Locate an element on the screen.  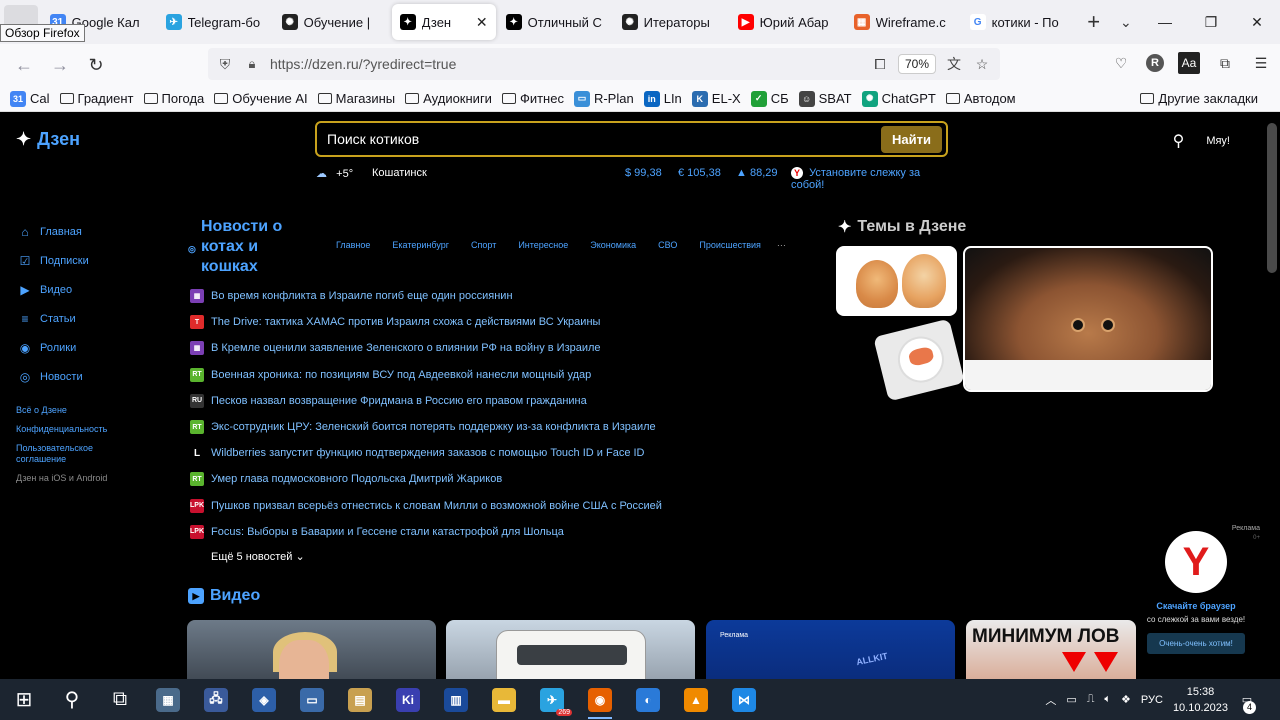
usd-rate: $ 99,38 is located at coordinates (643, 173).